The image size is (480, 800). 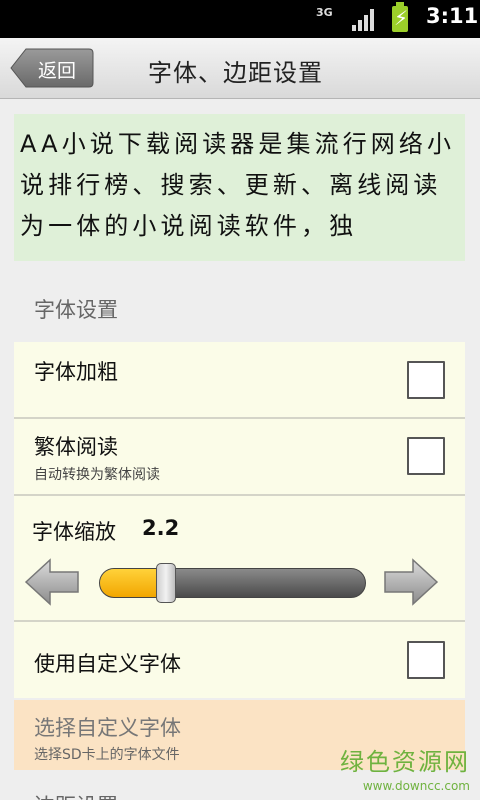 I want to click on page-title: 字体、边距设置, so click(x=235, y=73).